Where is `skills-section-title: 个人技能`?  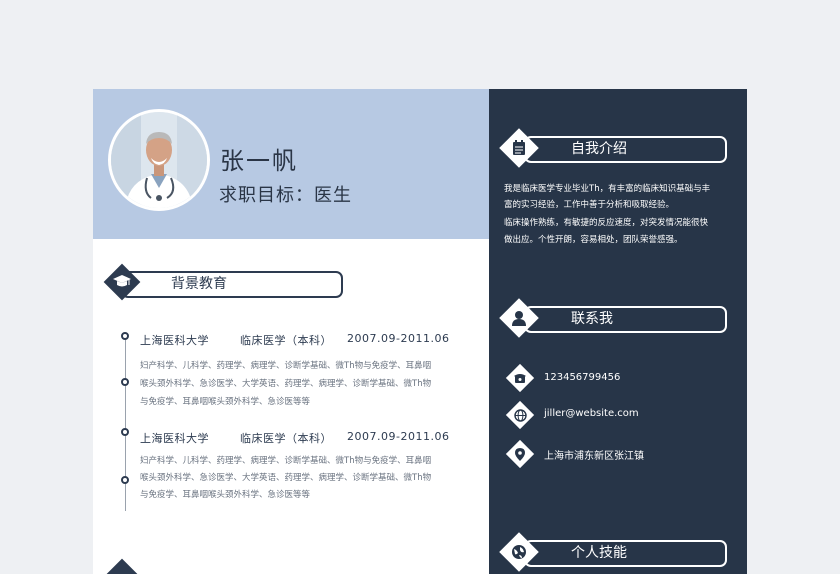 skills-section-title: 个人技能 is located at coordinates (625, 553).